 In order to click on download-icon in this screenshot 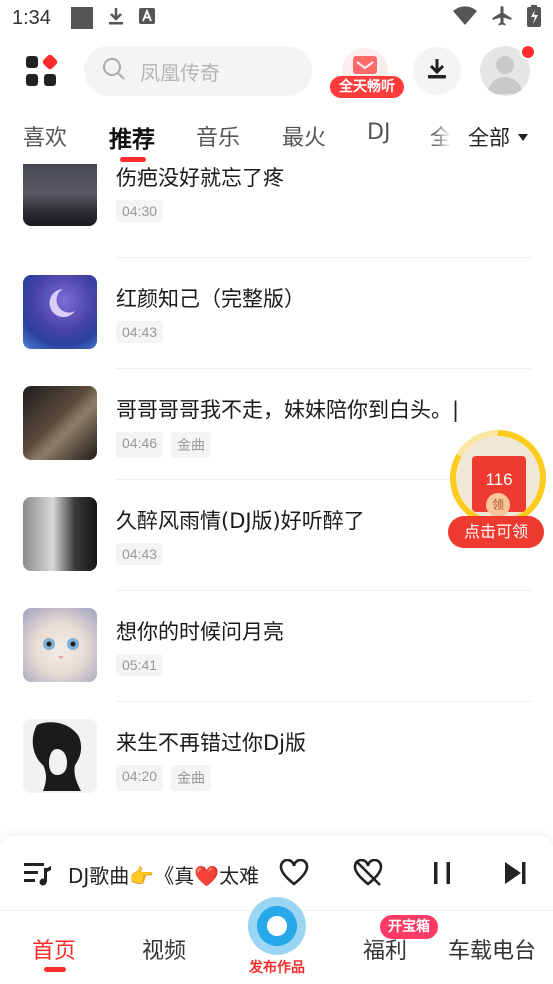, I will do `click(437, 71)`.